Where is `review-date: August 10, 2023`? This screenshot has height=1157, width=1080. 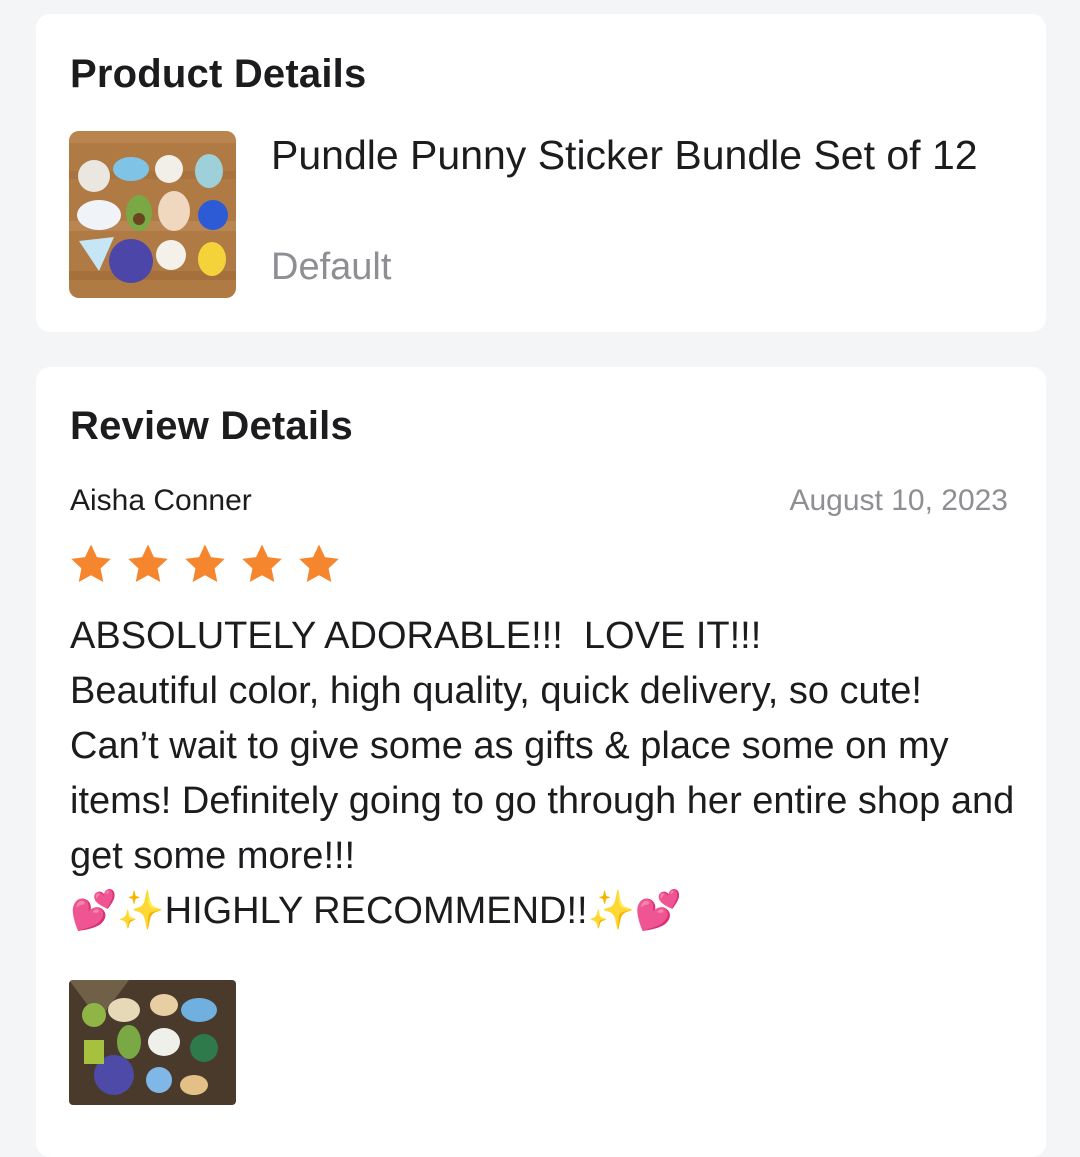 review-date: August 10, 2023 is located at coordinates (898, 500).